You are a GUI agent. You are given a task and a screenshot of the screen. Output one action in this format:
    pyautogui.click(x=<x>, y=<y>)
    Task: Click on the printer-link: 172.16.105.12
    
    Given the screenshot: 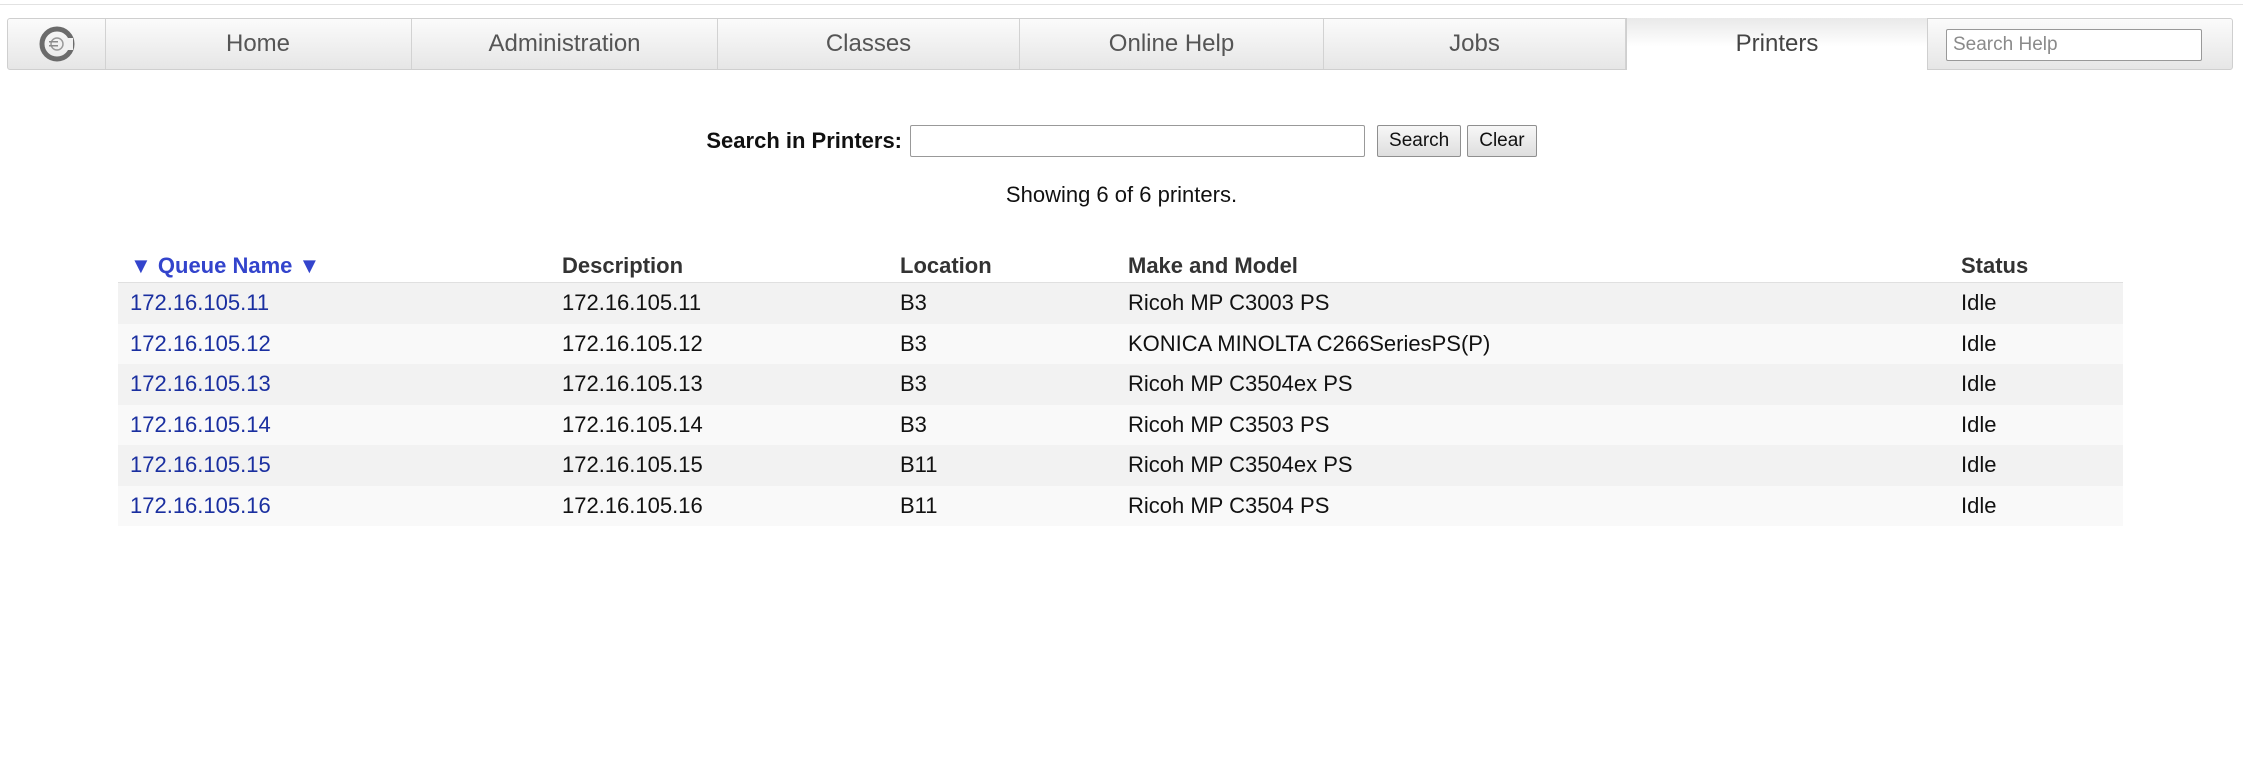 What is the action you would take?
    pyautogui.click(x=200, y=343)
    